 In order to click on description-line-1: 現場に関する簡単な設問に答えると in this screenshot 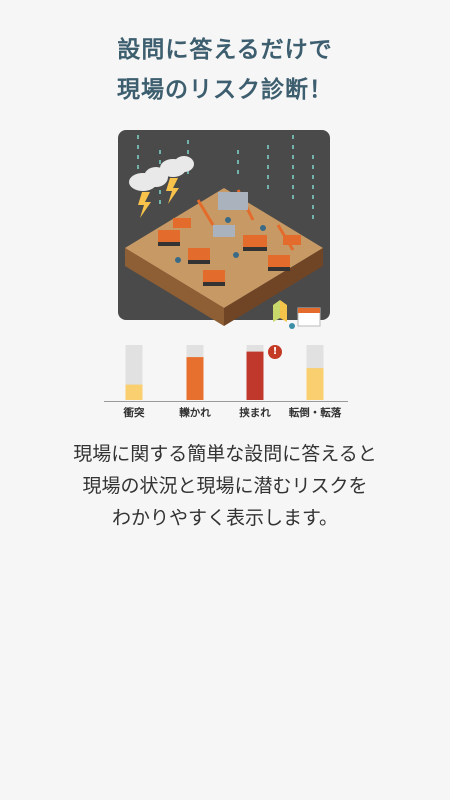, I will do `click(225, 454)`.